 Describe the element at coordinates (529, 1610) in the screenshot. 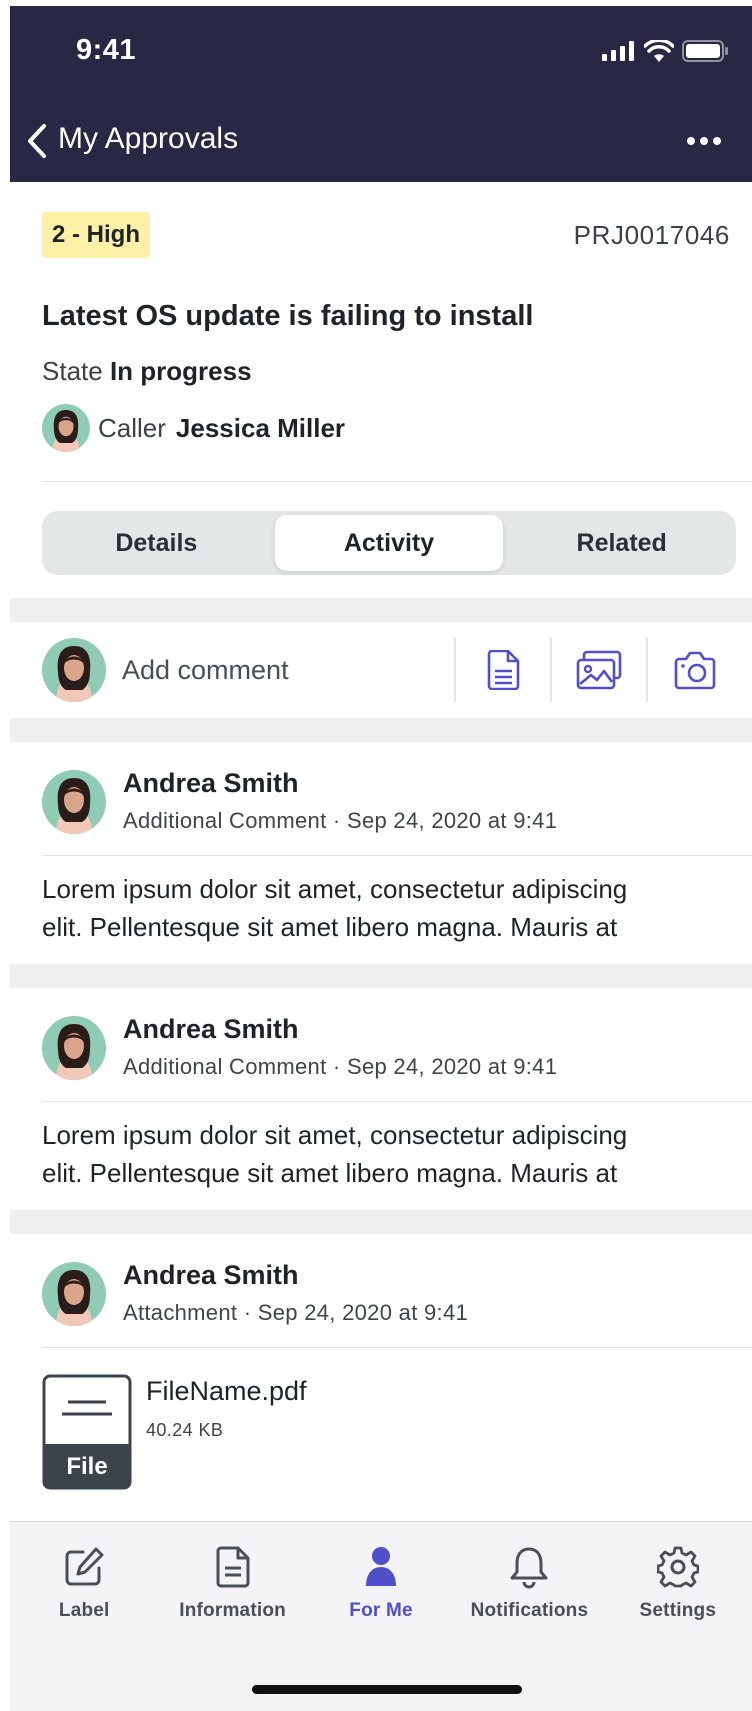

I see `tab-label-text: Notifications` at that location.